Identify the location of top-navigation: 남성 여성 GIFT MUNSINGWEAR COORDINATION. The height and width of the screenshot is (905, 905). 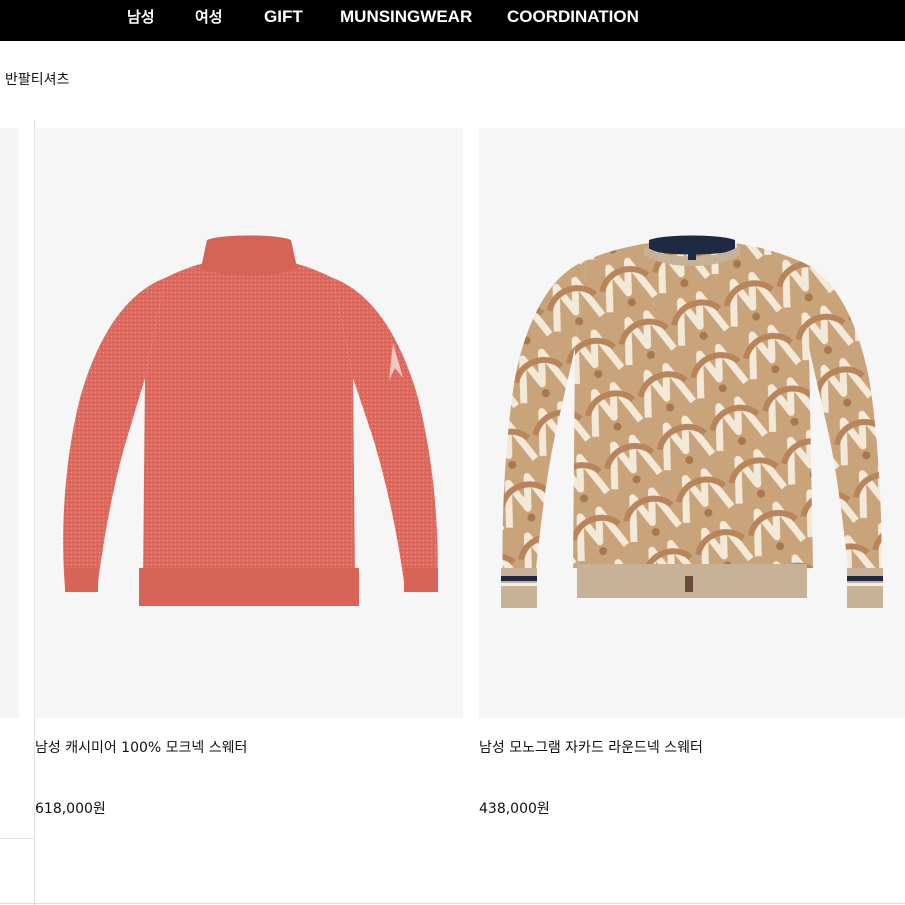
(452, 20).